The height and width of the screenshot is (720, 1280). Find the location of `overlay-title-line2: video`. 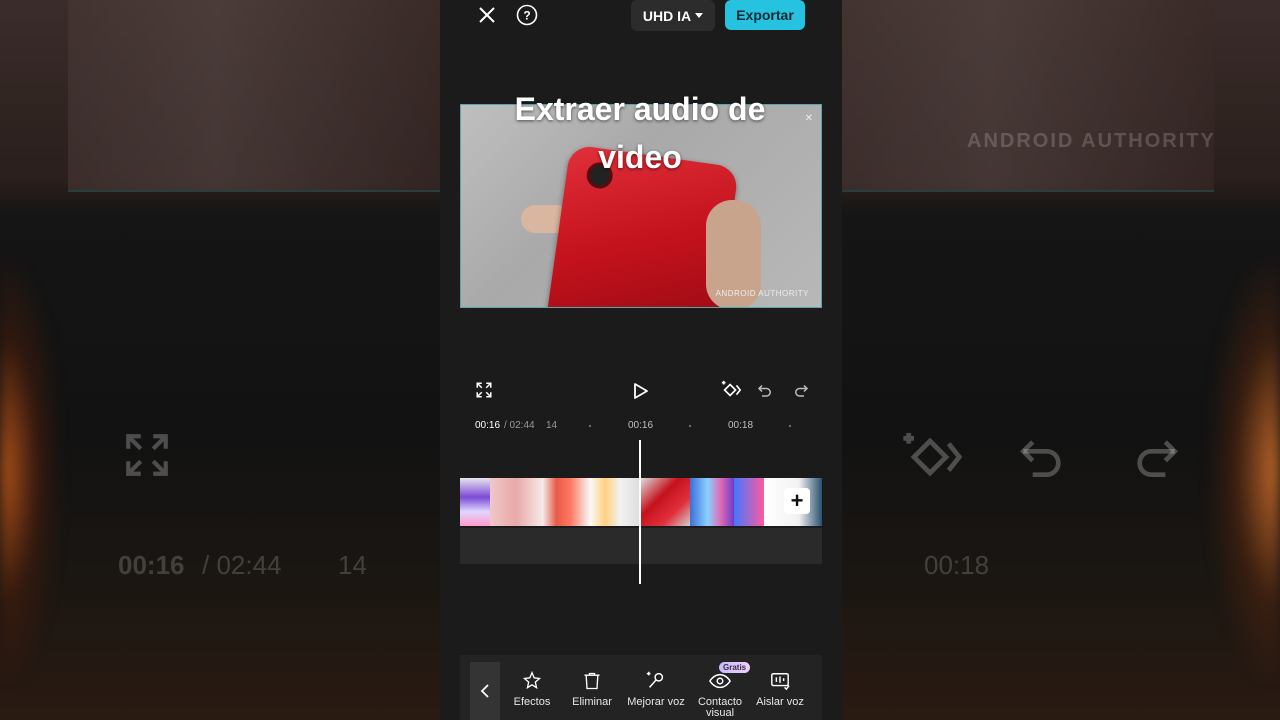

overlay-title-line2: video is located at coordinates (640, 157).